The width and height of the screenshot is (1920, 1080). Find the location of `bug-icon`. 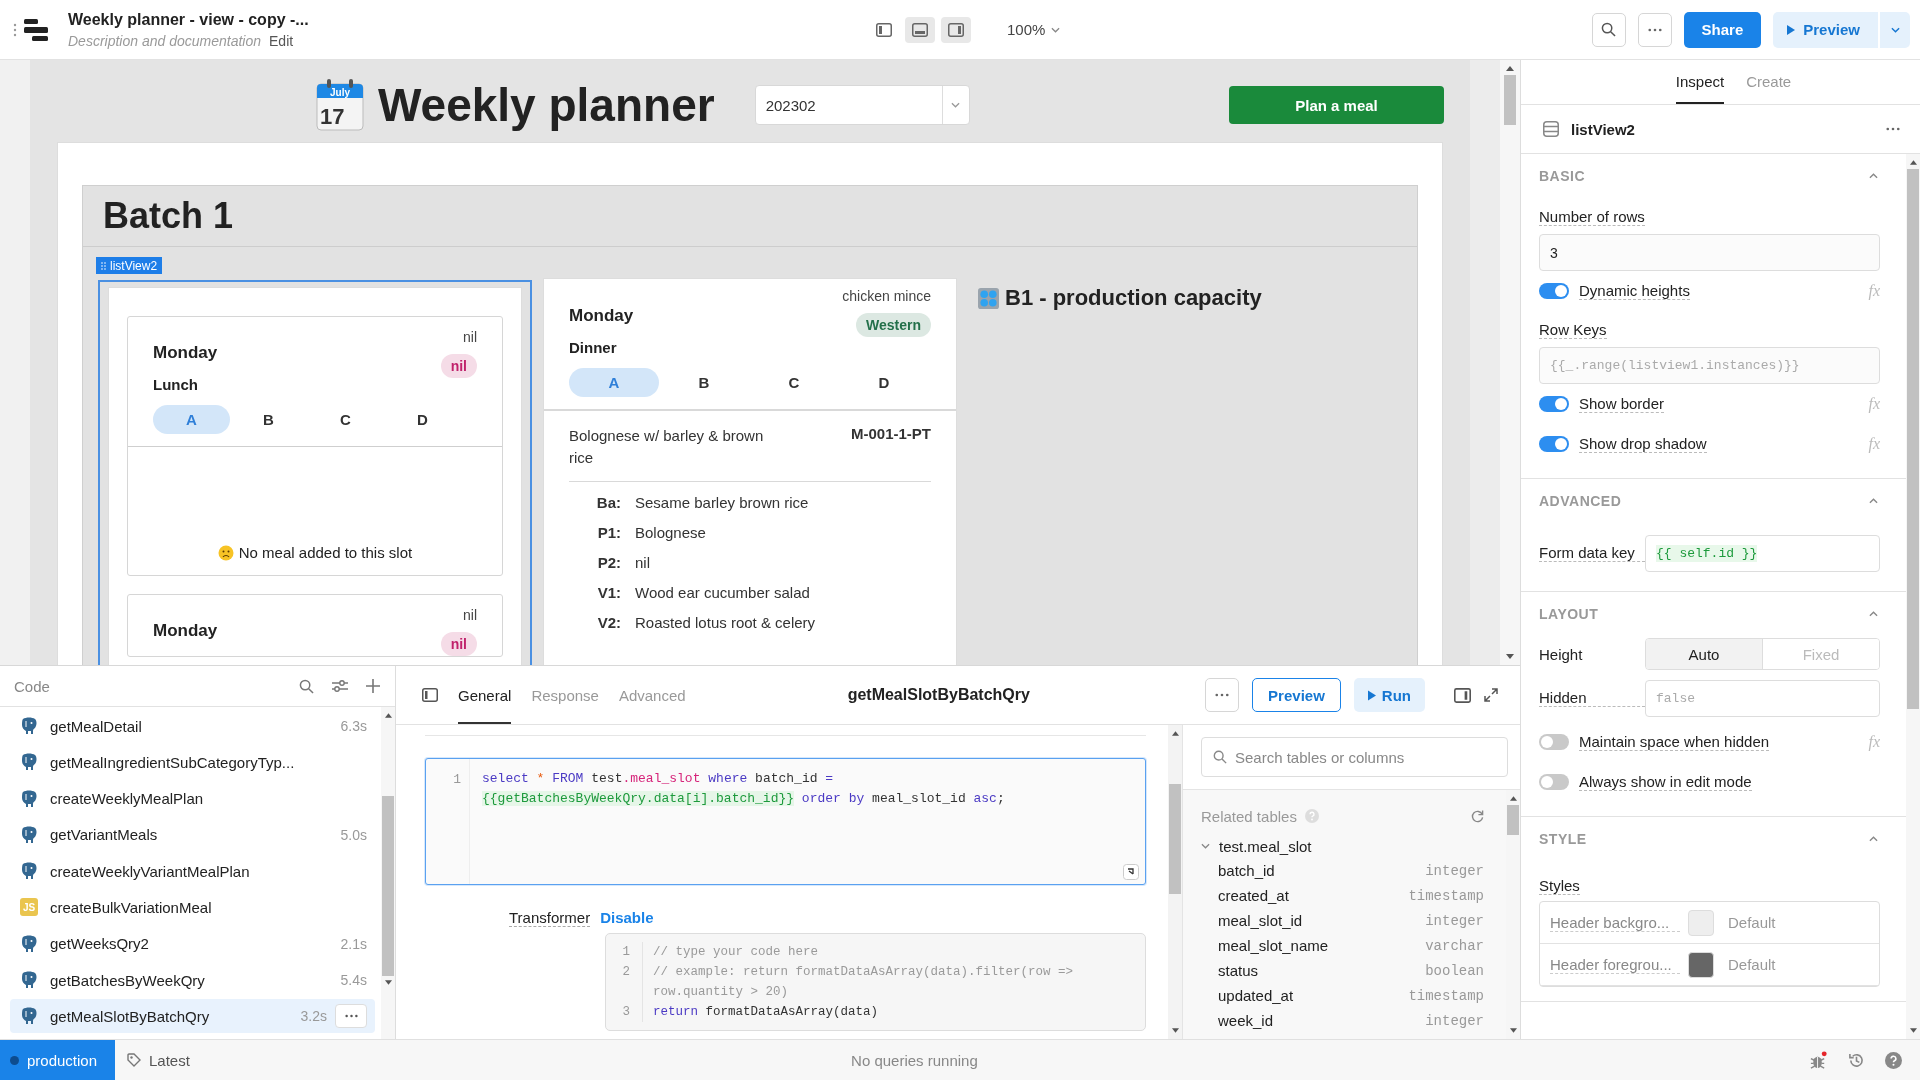

bug-icon is located at coordinates (1818, 1060).